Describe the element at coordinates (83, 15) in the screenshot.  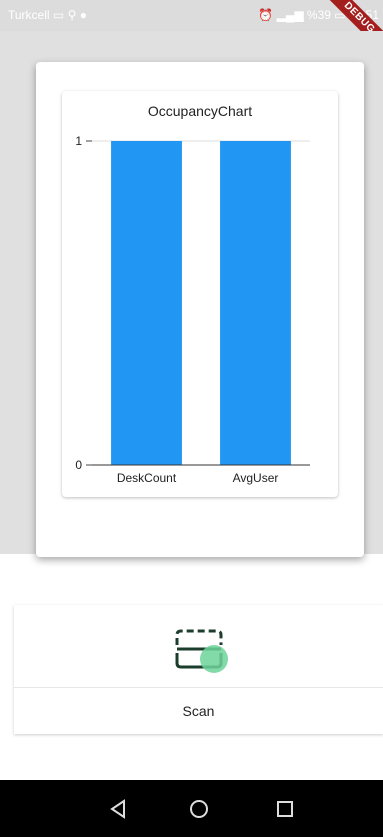
I see `chat-icon: ●` at that location.